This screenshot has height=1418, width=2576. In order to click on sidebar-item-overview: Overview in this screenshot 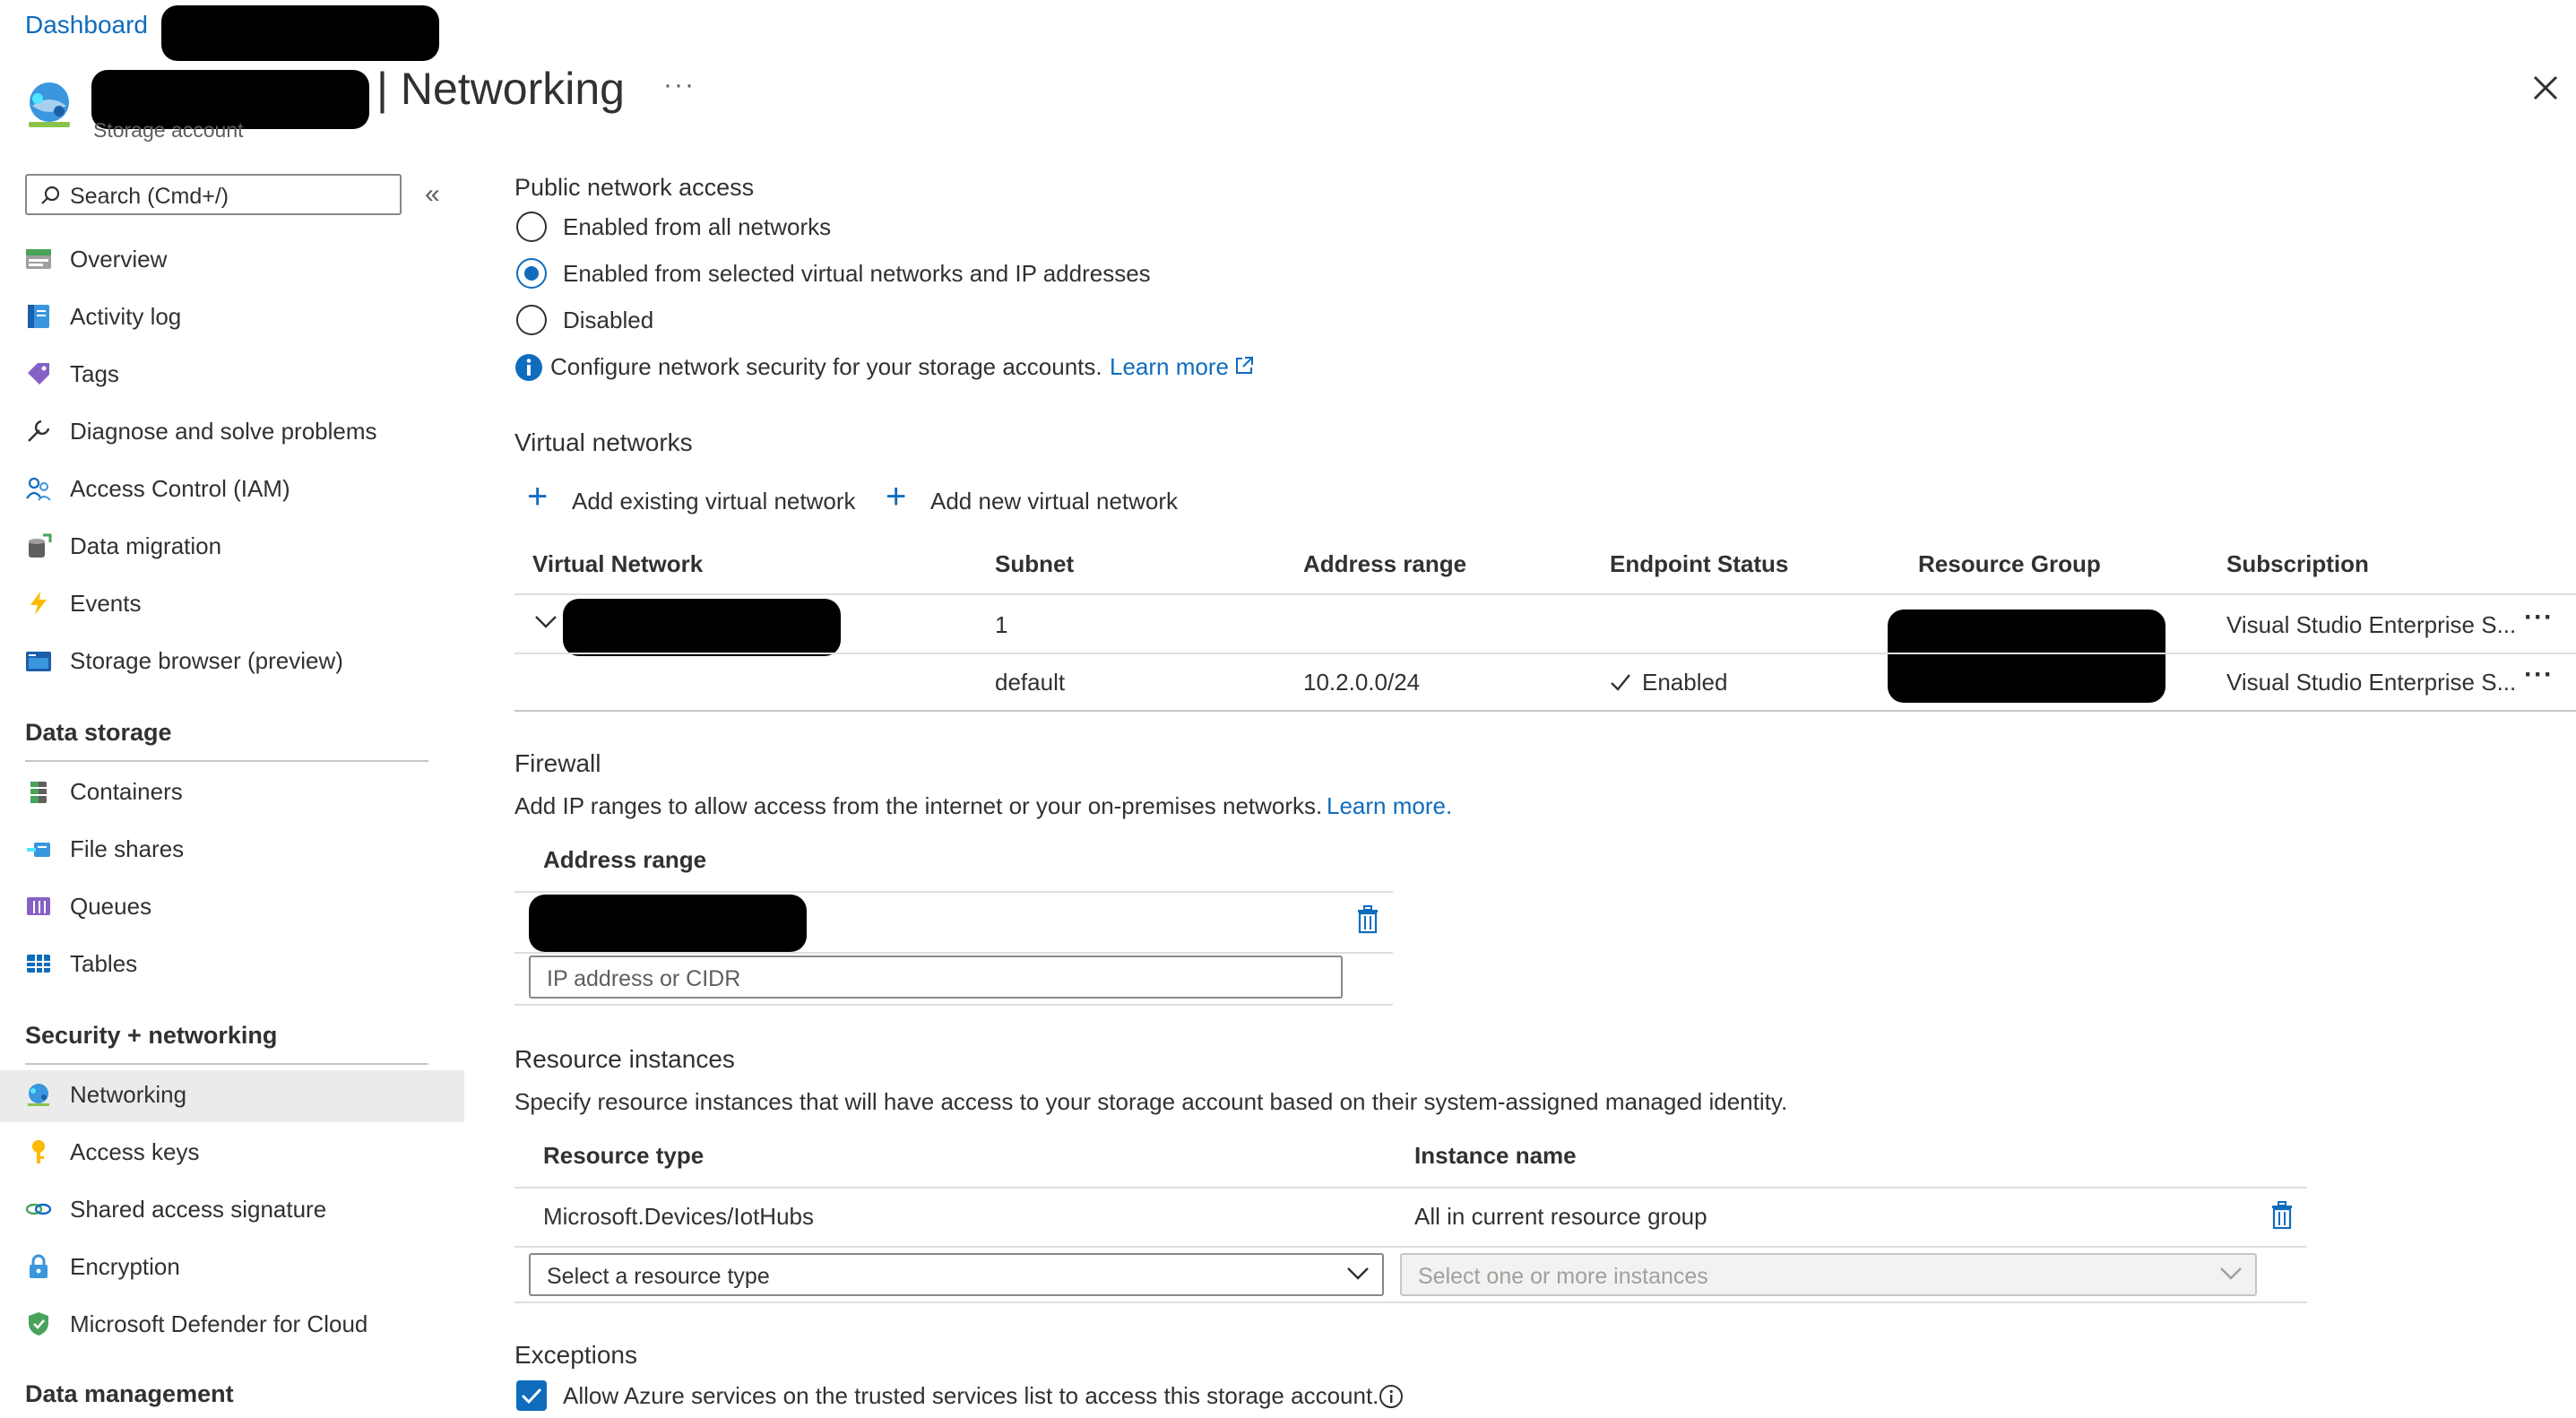, I will do `click(232, 259)`.